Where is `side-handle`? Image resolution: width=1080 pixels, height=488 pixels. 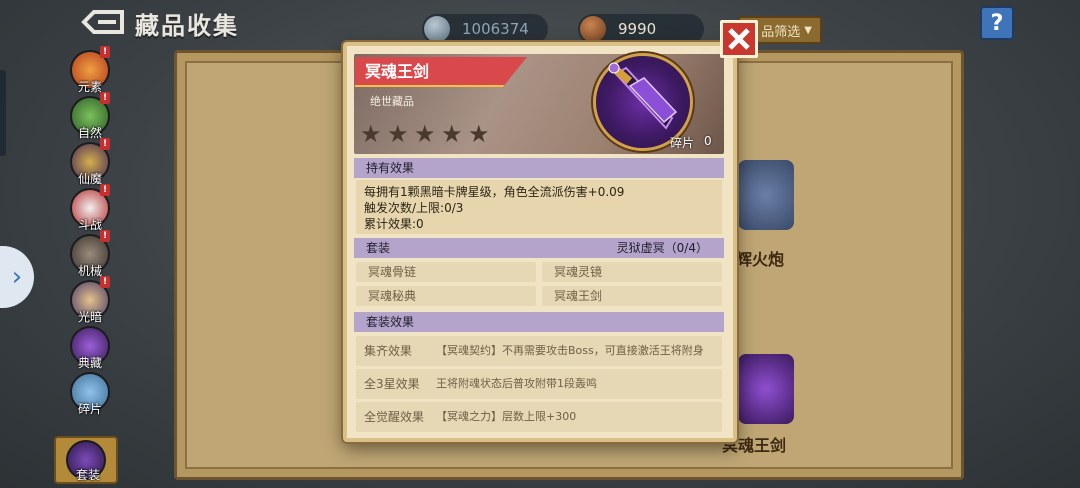 side-handle is located at coordinates (3, 113).